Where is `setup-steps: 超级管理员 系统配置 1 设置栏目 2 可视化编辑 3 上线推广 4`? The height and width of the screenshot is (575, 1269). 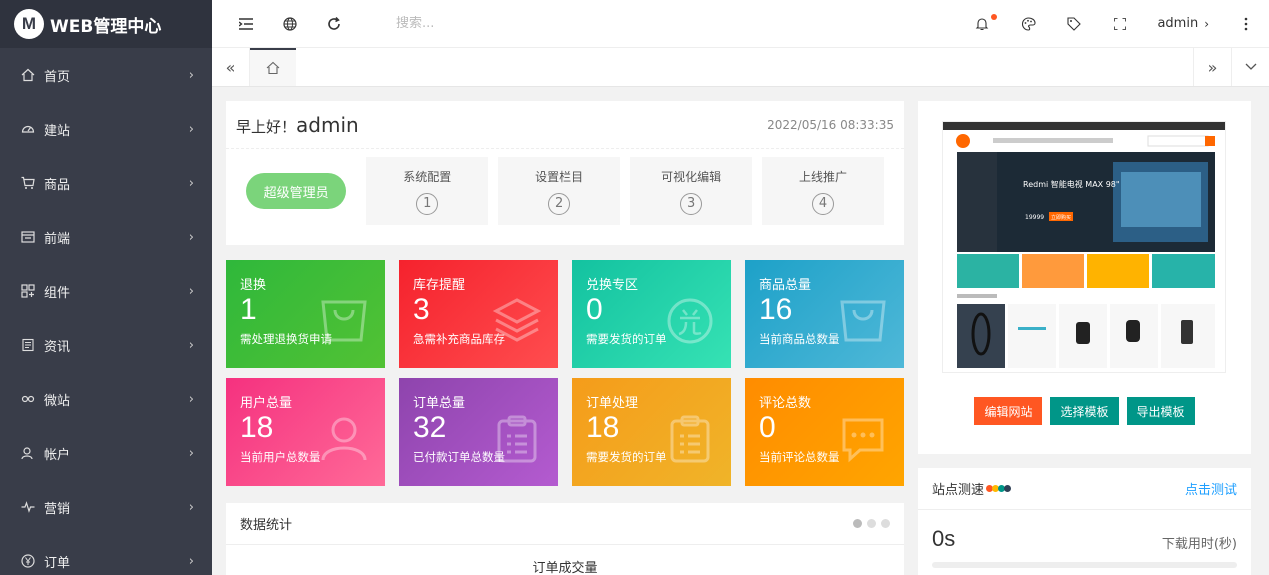 setup-steps: 超级管理员 系统配置 1 设置栏目 2 可视化编辑 3 上线推广 4 is located at coordinates (565, 187).